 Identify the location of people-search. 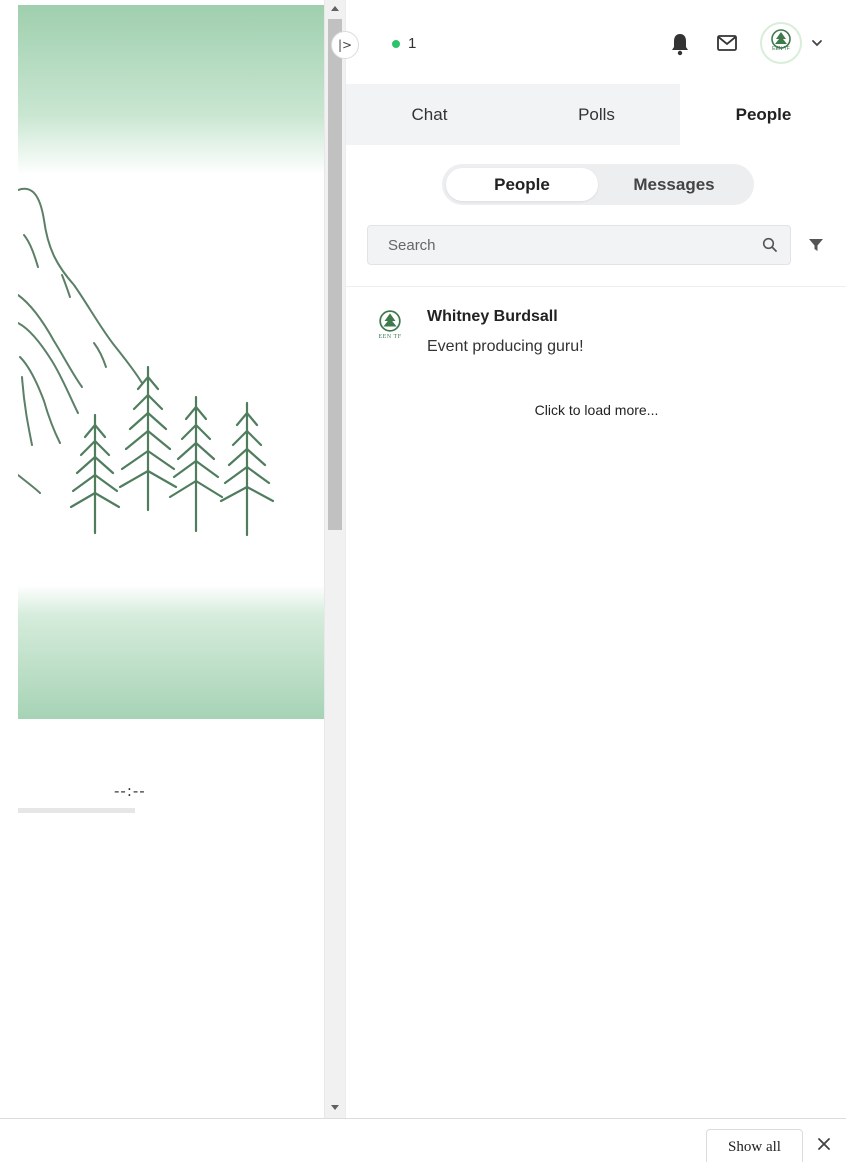
(579, 245).